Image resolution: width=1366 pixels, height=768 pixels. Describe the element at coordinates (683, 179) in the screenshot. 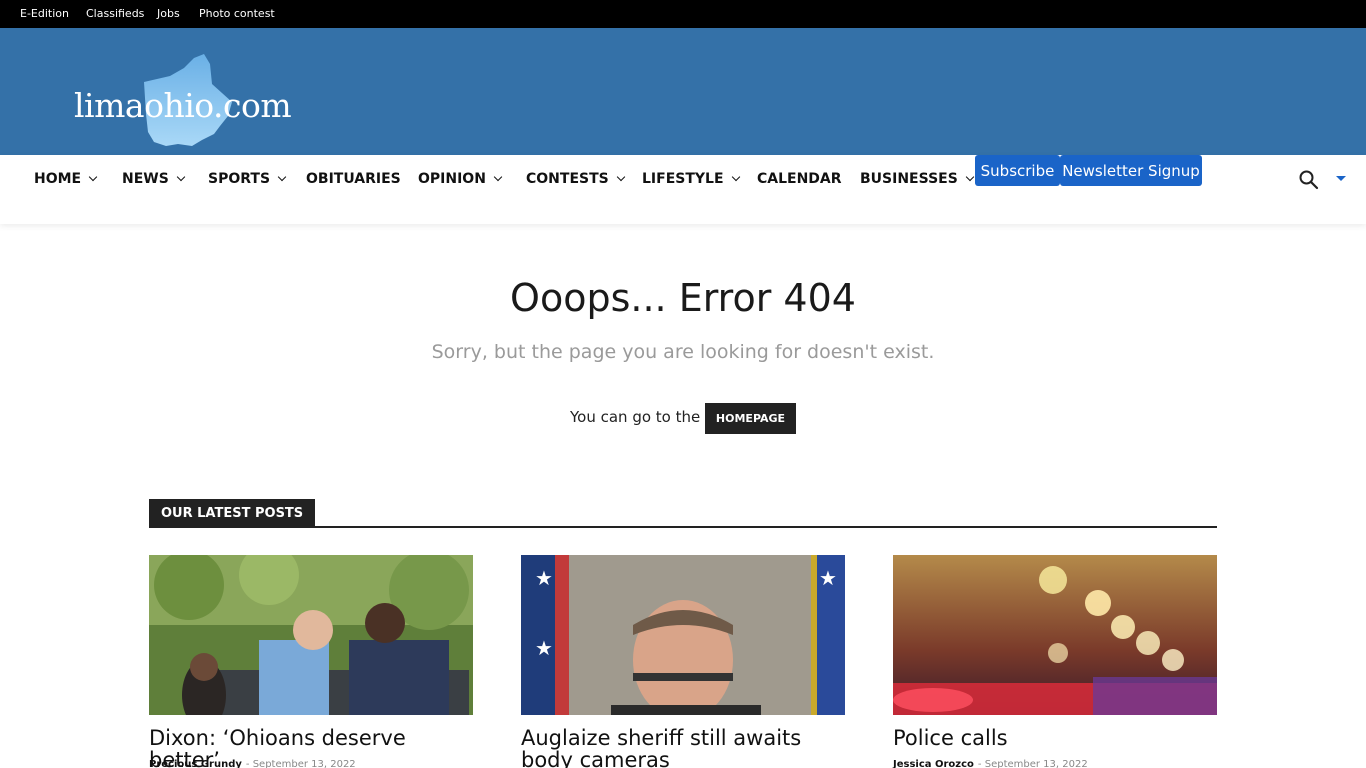

I see `nav-label: LIFESTYLE` at that location.